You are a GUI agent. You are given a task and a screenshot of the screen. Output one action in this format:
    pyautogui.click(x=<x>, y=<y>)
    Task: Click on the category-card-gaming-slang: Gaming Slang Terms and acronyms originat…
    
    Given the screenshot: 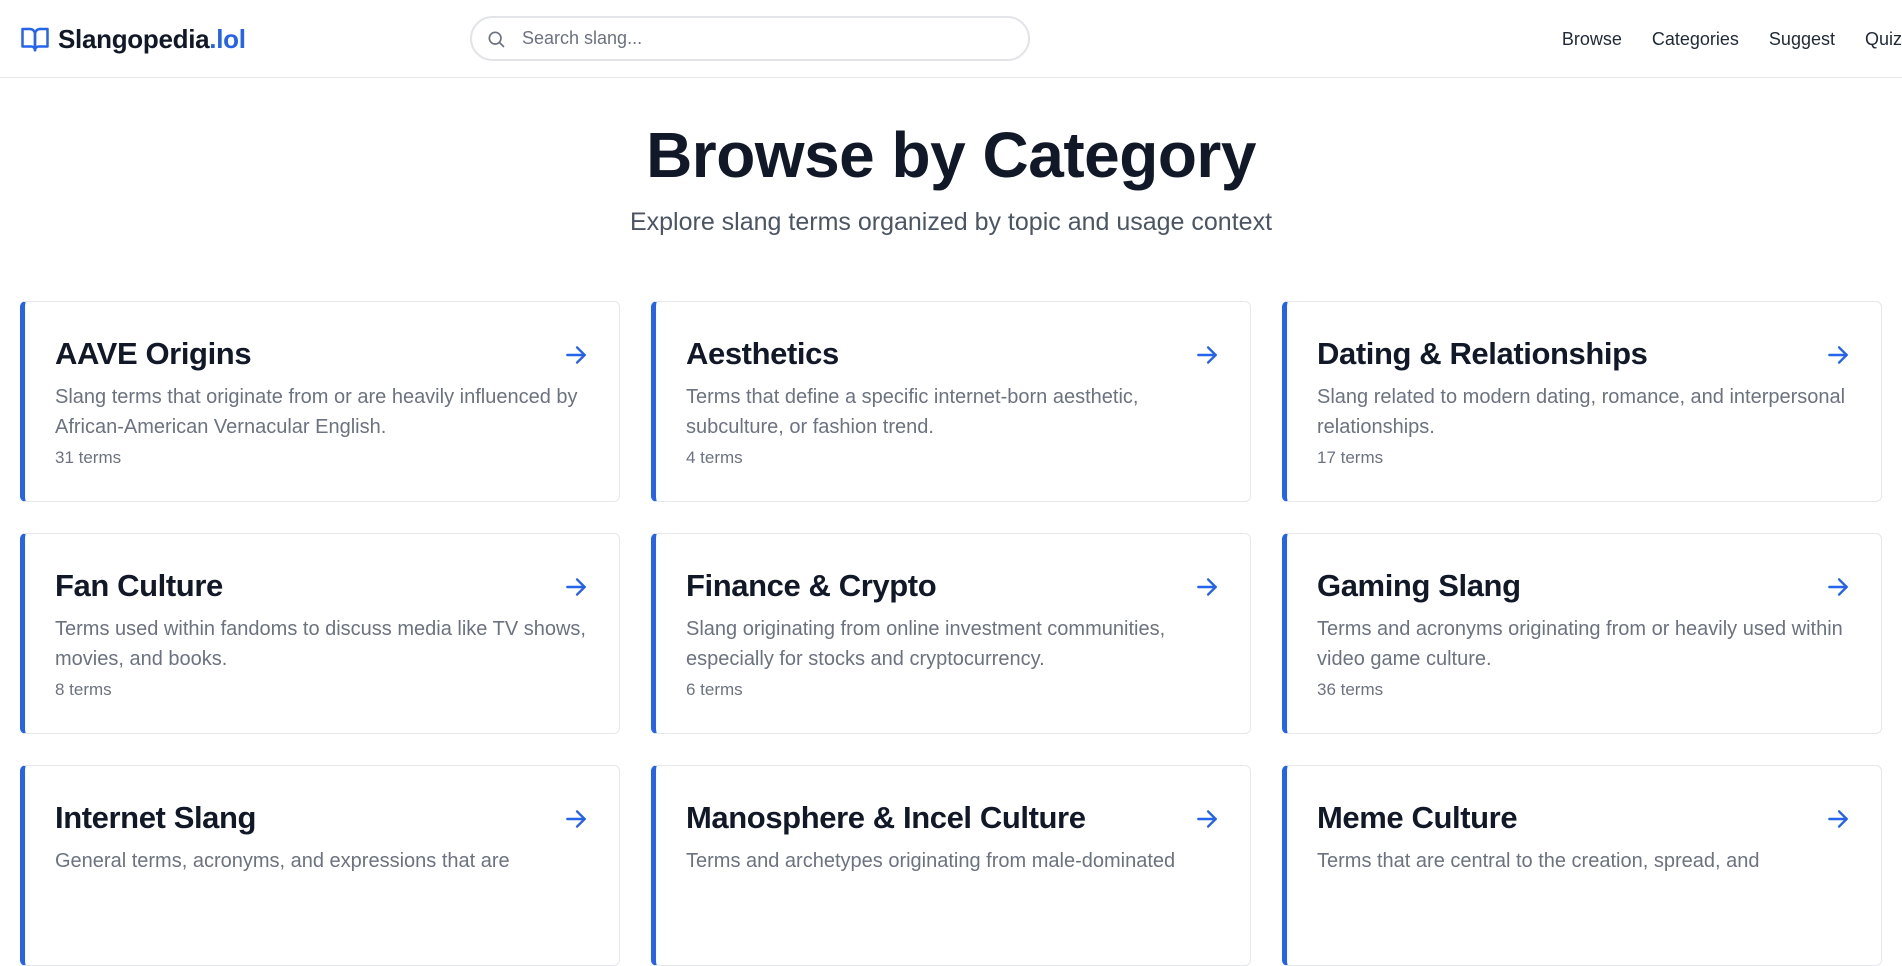 What is the action you would take?
    pyautogui.click(x=1582, y=633)
    